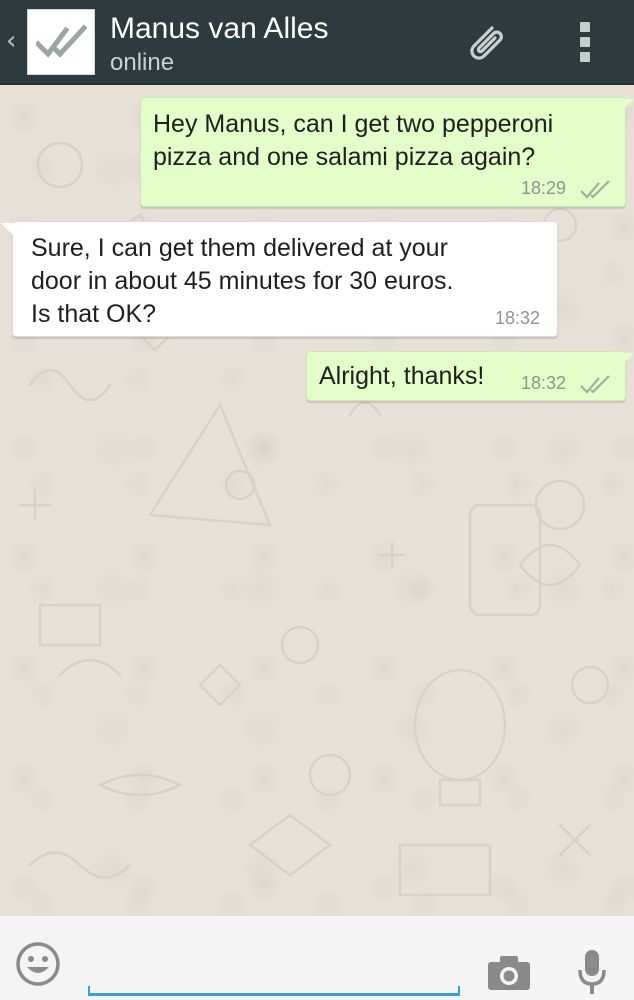  What do you see at coordinates (544, 188) in the screenshot?
I see `message-time: 18:29` at bounding box center [544, 188].